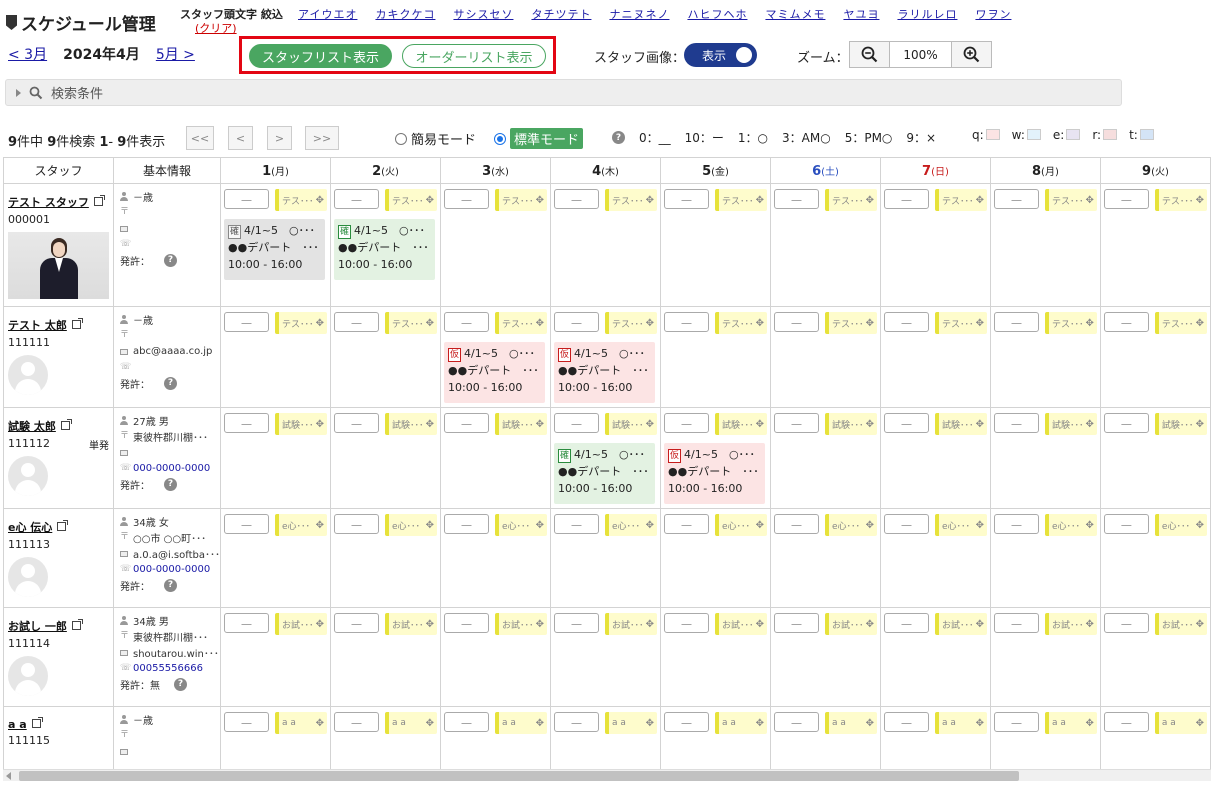 The height and width of the screenshot is (793, 1211). What do you see at coordinates (32, 426) in the screenshot?
I see `staff-name-link: 試験 太郎` at bounding box center [32, 426].